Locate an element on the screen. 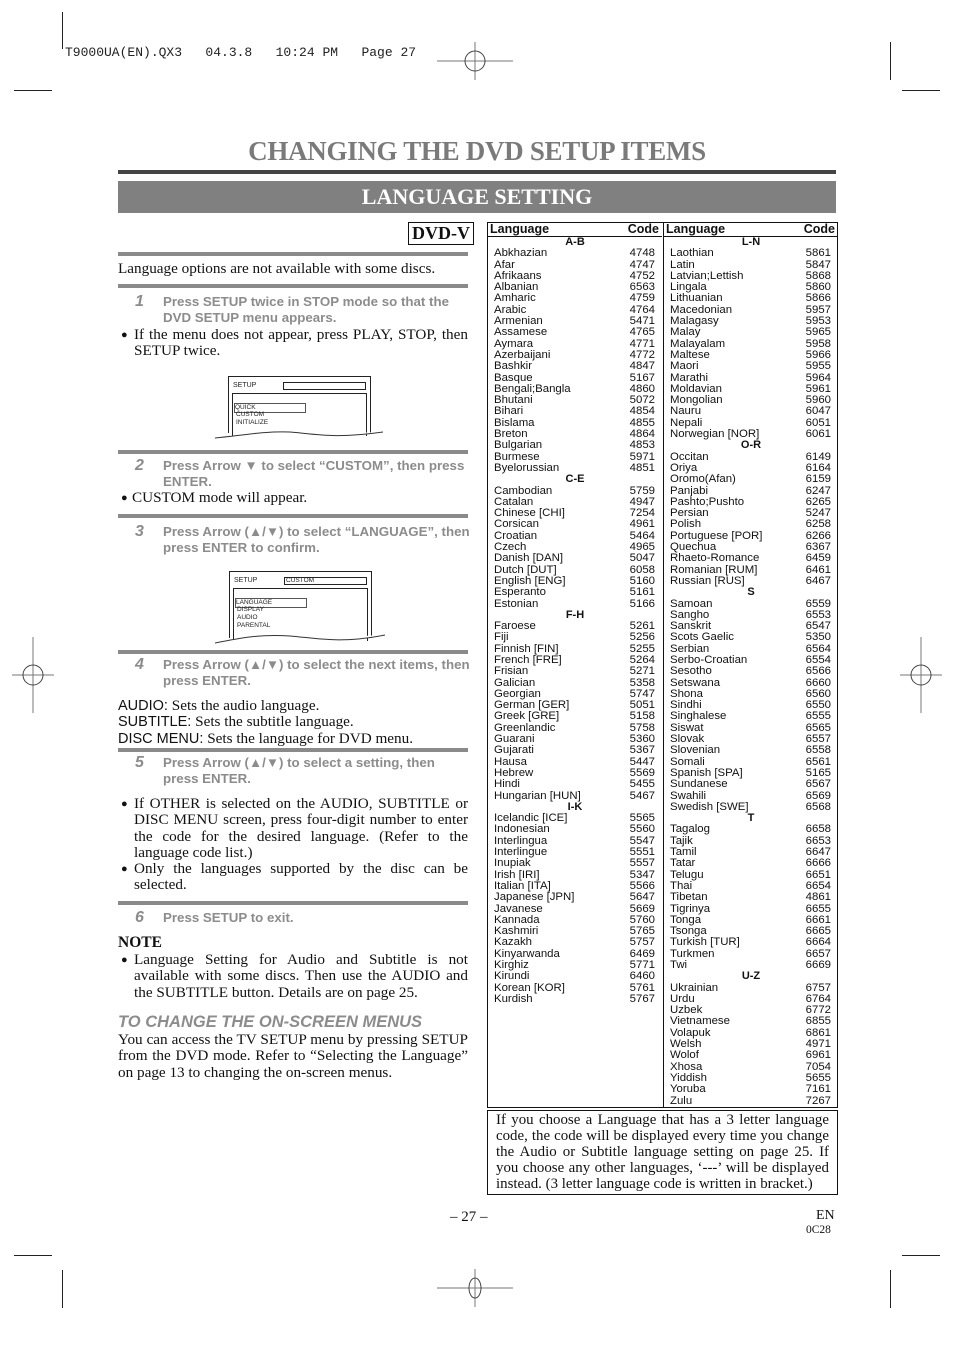 The width and height of the screenshot is (954, 1351). language-name: Russian [RUS] is located at coordinates (707, 580).